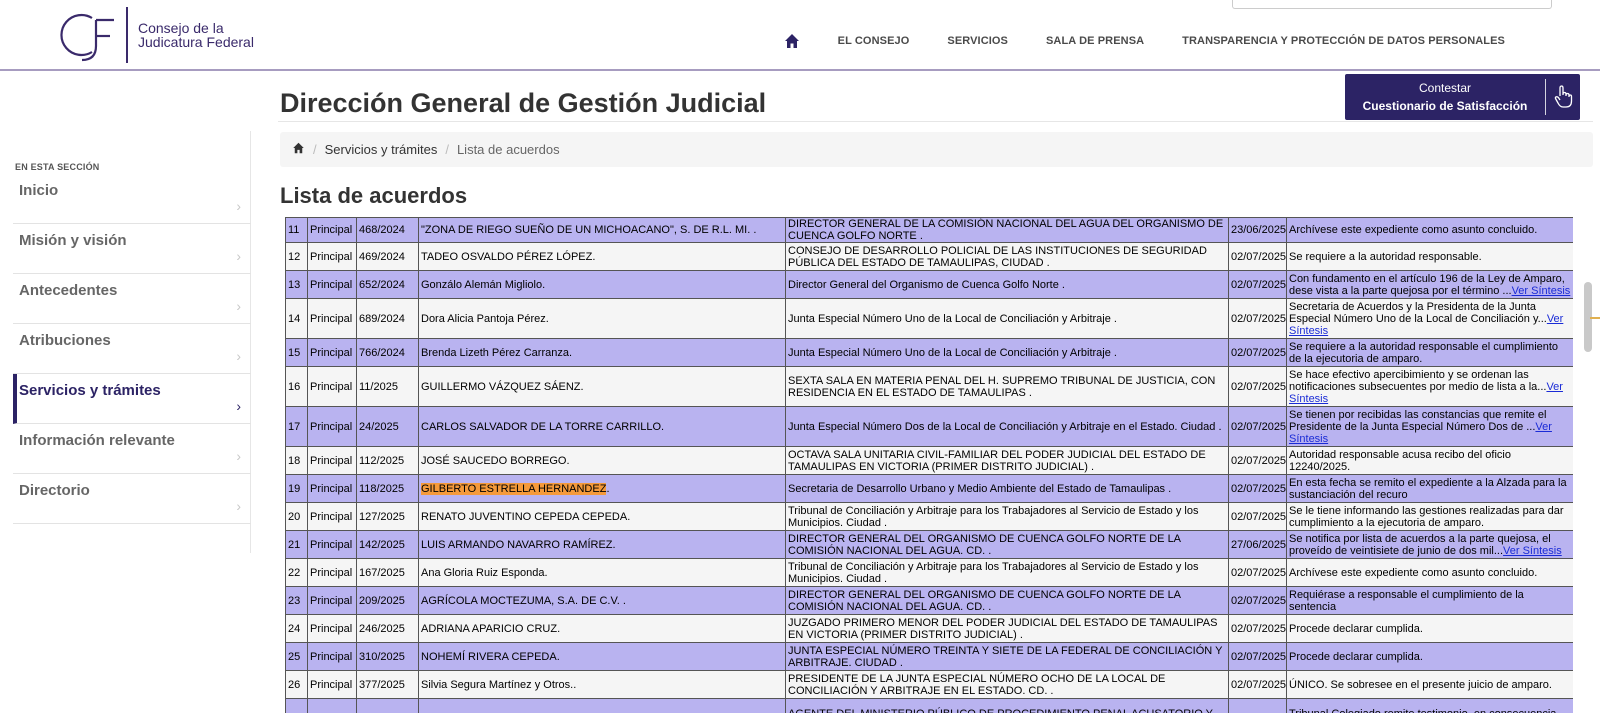  I want to click on cell-expediente: 112/2025, so click(387, 460).